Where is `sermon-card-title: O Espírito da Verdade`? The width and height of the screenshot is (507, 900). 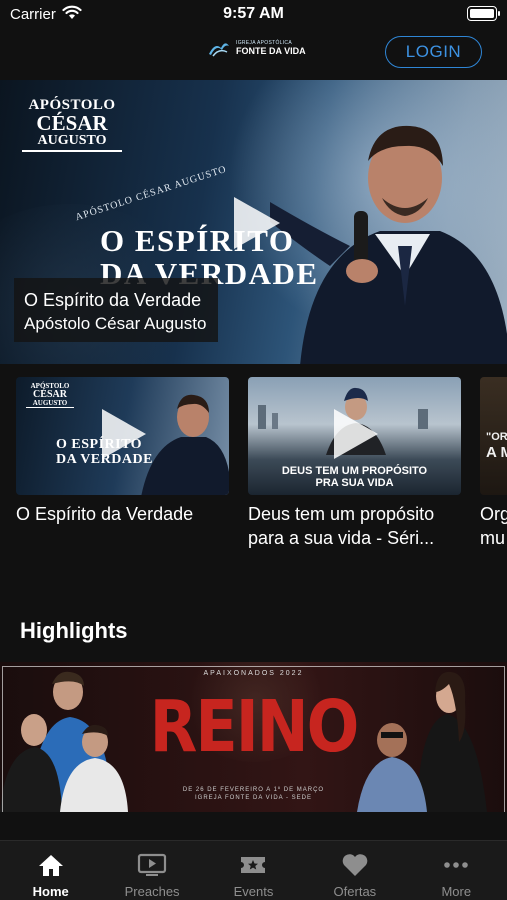
sermon-card-title: O Espírito da Verdade is located at coordinates (105, 514).